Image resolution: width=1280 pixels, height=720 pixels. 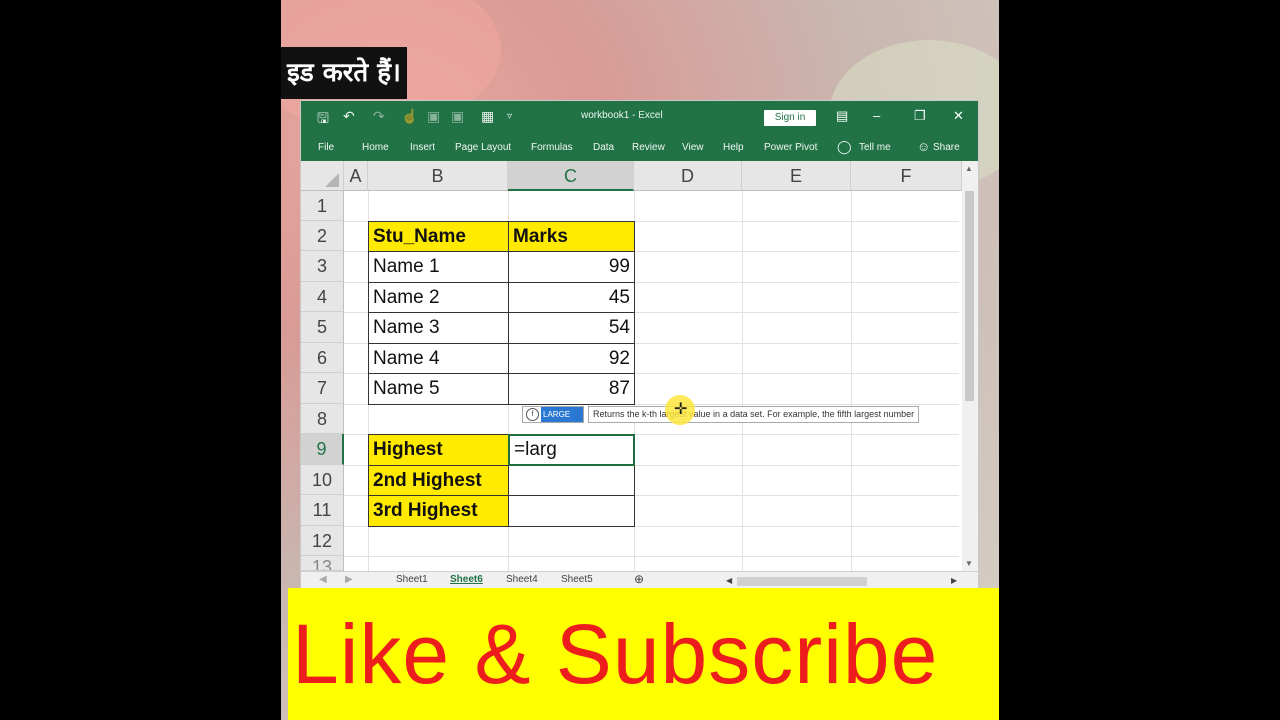 What do you see at coordinates (322, 358) in the screenshot?
I see `row-header: 6` at bounding box center [322, 358].